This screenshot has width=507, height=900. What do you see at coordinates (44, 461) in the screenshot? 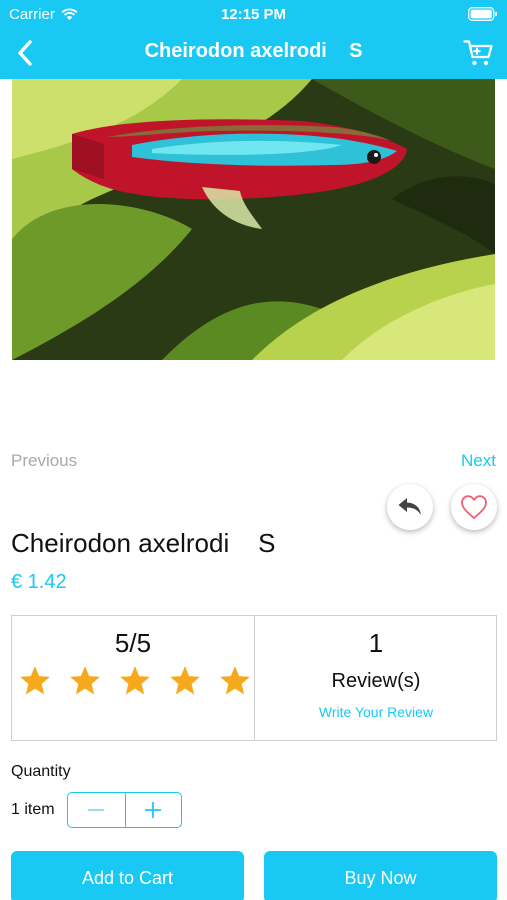
I see `previous-link: Previous` at bounding box center [44, 461].